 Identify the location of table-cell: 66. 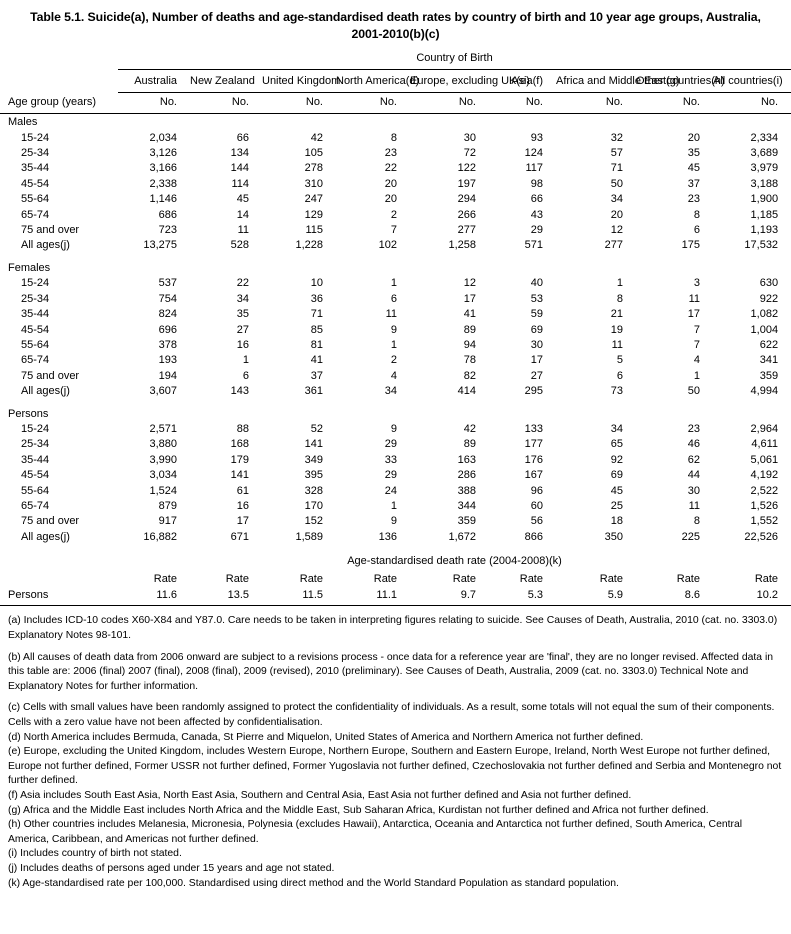
(536, 199).